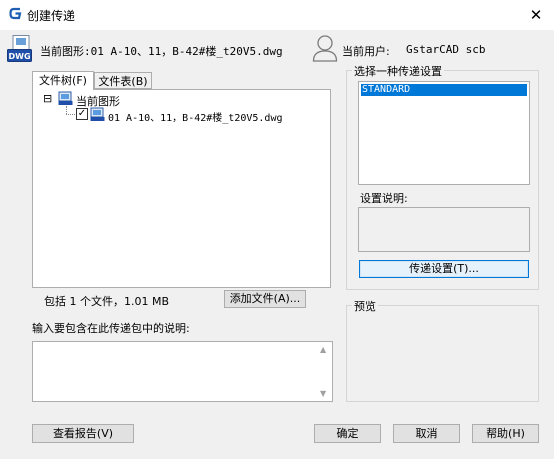  What do you see at coordinates (161, 51) in the screenshot?
I see `current-drawing-label: 当前图形:01 A-10、11，B-42#楼_t20V5.dwg` at bounding box center [161, 51].